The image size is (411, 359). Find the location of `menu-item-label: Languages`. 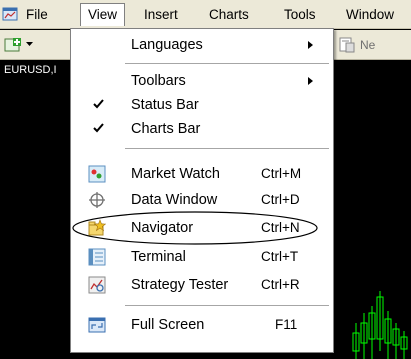

menu-item-label: Languages is located at coordinates (167, 45).